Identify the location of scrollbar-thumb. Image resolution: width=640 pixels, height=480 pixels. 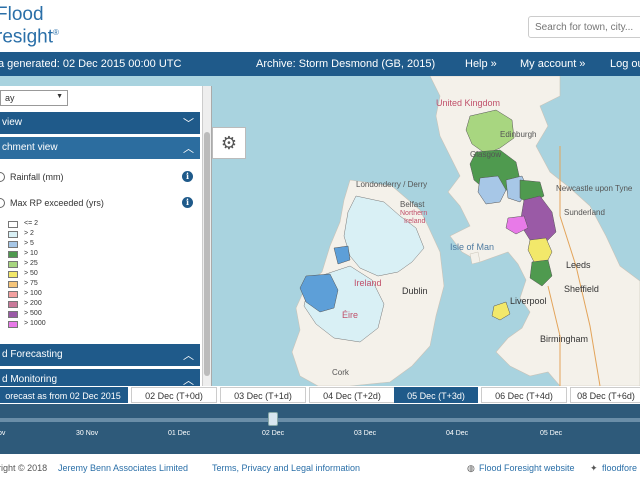
(207, 254).